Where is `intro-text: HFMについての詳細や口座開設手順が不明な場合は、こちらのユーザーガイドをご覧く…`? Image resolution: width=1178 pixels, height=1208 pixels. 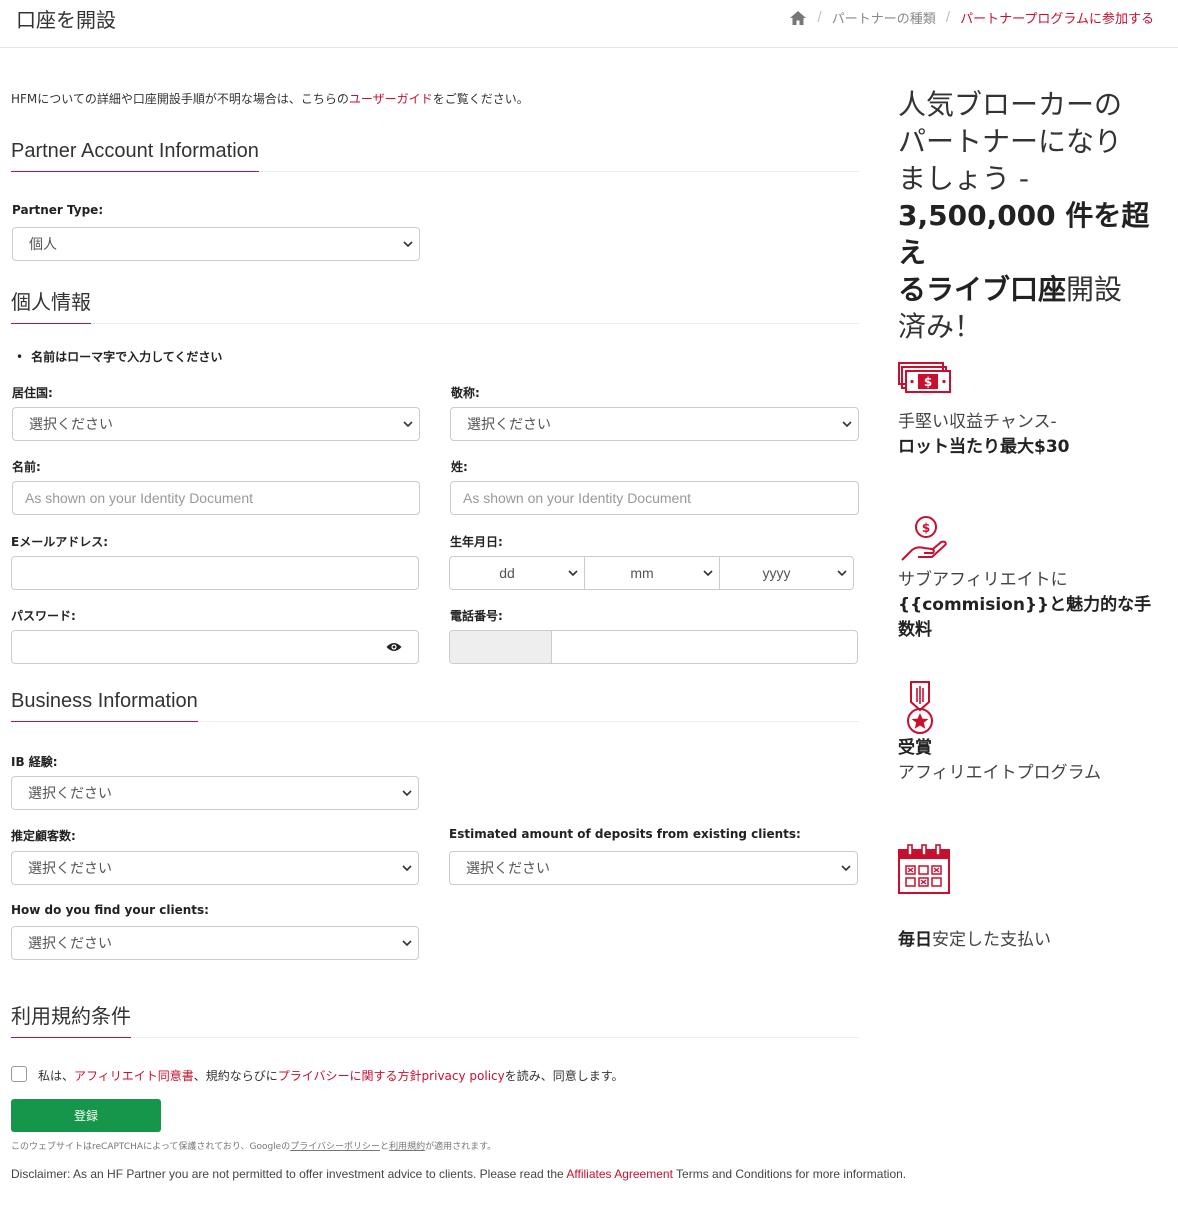 intro-text: HFMについての詳細や口座開設手順が不明な場合は、こちらのユーザーガイドをご覧く… is located at coordinates (270, 99).